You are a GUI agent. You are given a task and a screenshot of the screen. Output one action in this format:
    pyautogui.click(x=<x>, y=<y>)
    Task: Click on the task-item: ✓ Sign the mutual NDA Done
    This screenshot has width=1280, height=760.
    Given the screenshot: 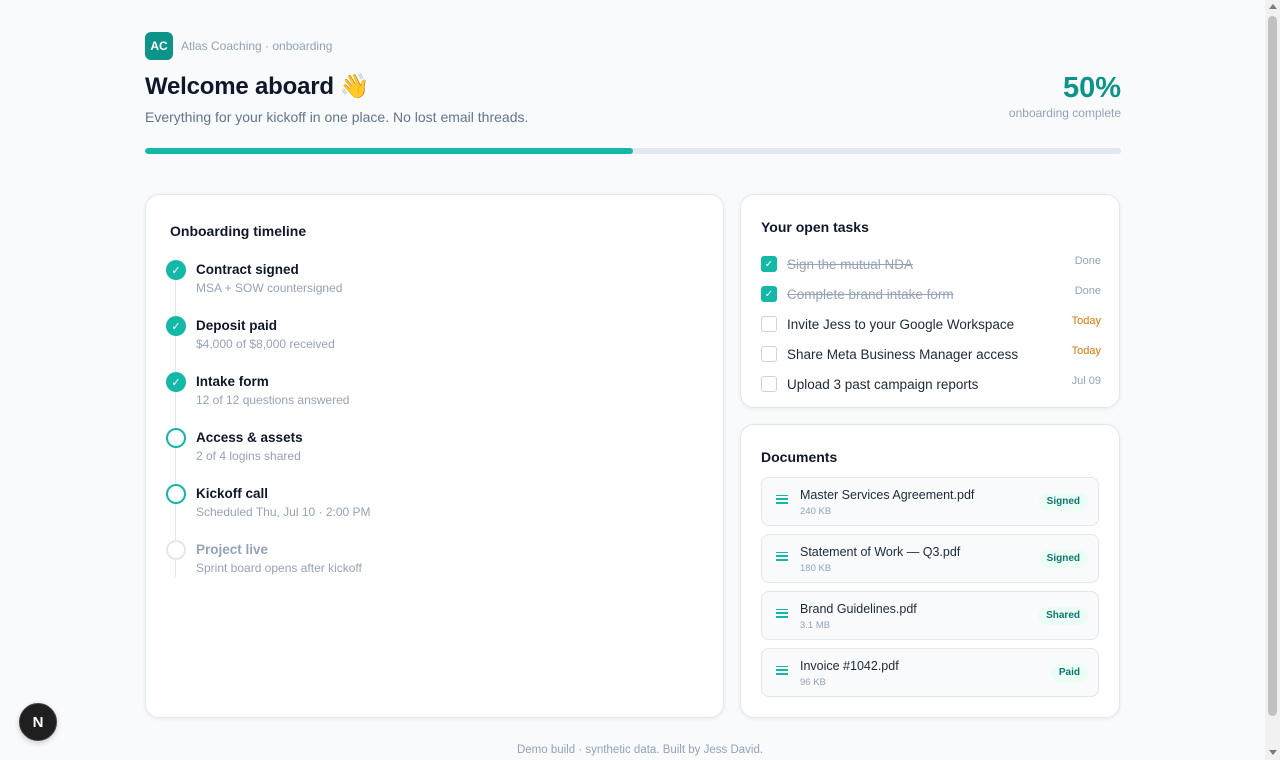 What is the action you would take?
    pyautogui.click(x=931, y=264)
    